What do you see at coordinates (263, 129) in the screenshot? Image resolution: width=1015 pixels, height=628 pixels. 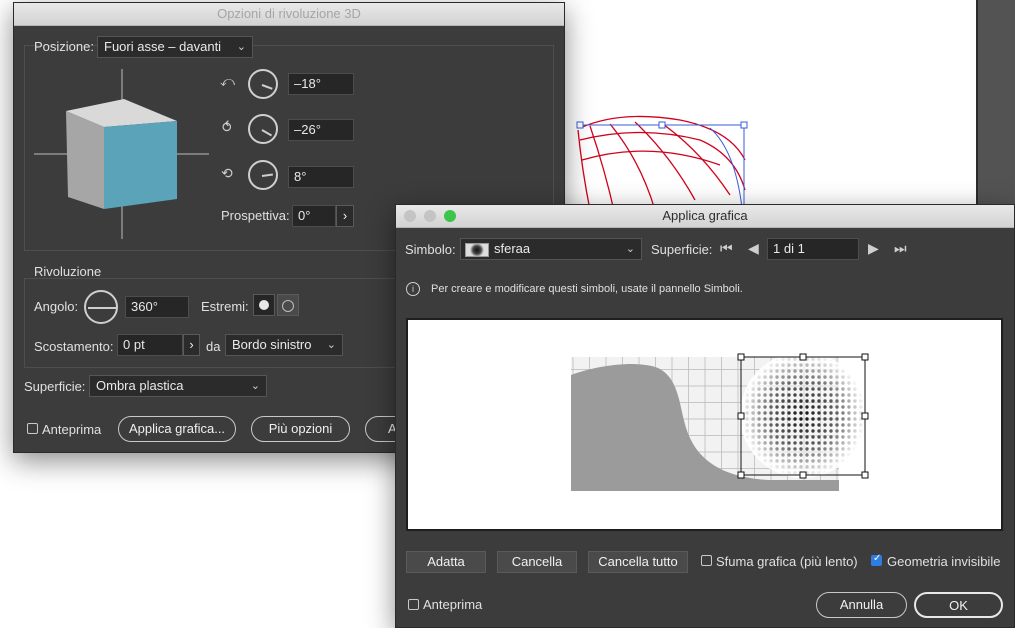 I see `rotate-y-dial` at bounding box center [263, 129].